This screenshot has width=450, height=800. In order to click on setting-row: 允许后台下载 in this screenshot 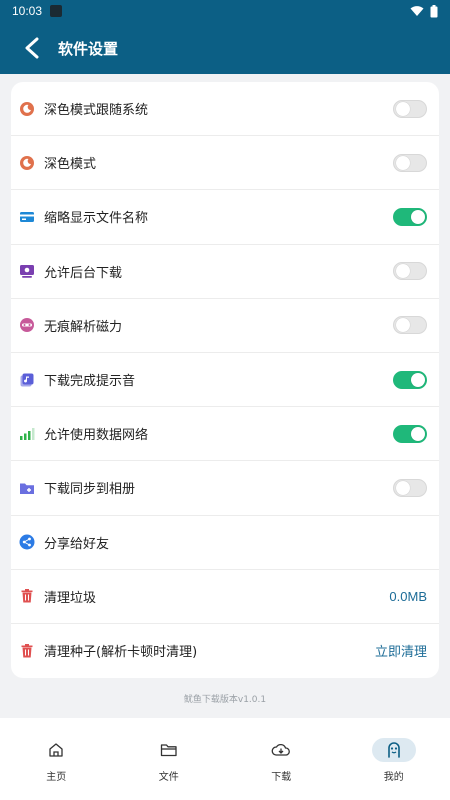, I will do `click(225, 272)`.